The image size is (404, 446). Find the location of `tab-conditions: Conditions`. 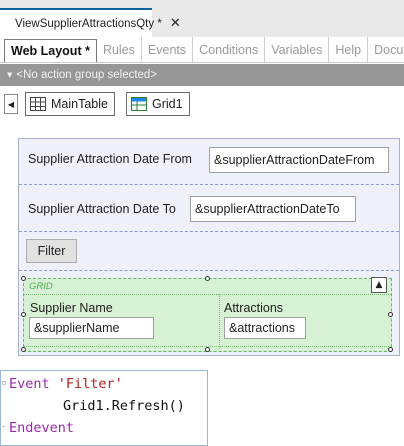

tab-conditions: Conditions is located at coordinates (229, 49).